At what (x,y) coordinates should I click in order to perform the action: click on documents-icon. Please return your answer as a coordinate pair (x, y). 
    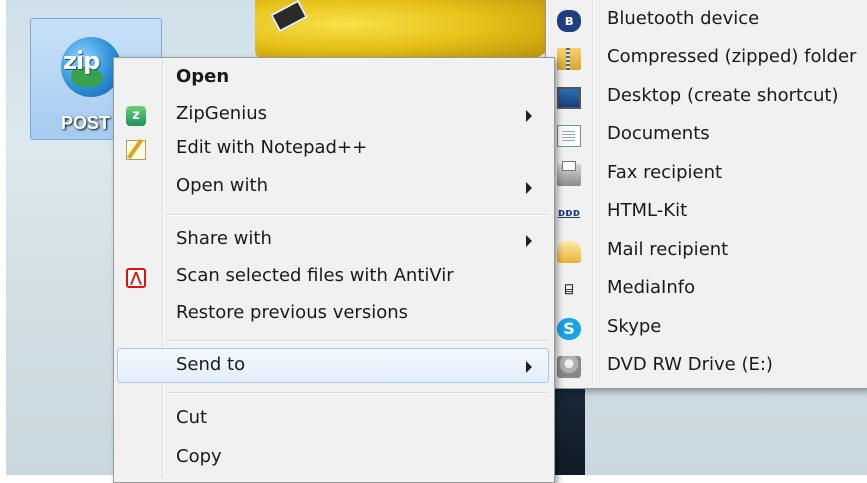
    Looking at the image, I should click on (569, 136).